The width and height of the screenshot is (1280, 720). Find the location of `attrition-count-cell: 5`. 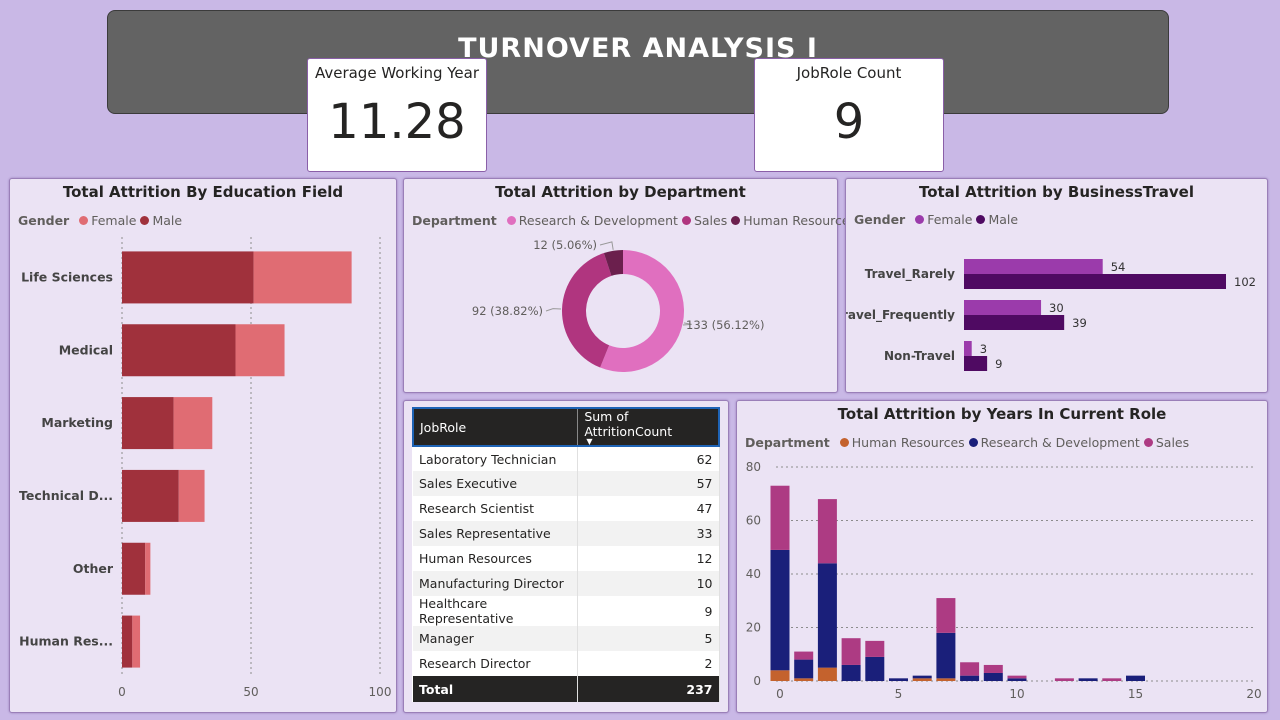

attrition-count-cell: 5 is located at coordinates (648, 638).